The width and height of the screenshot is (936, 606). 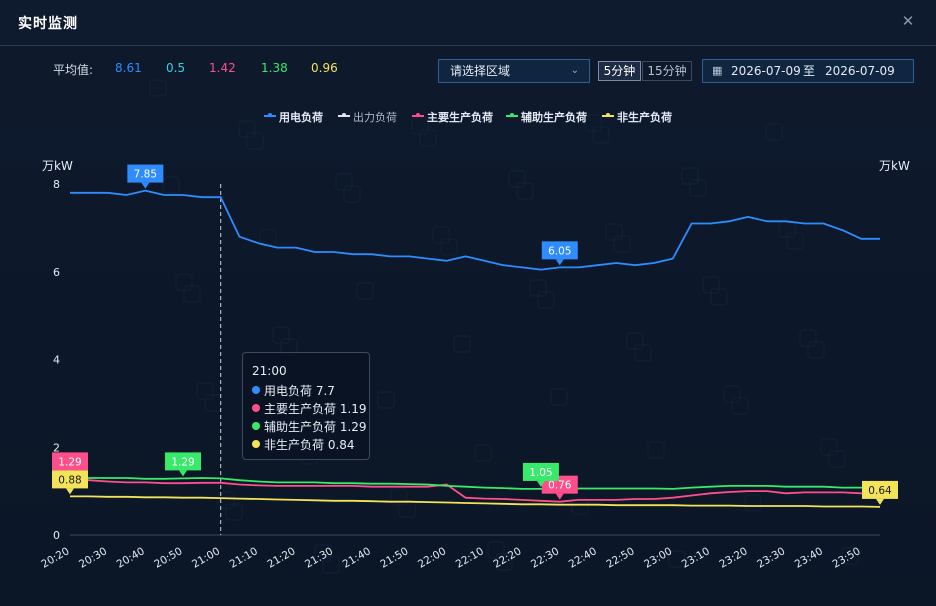 I want to click on data-label-text: 0.64, so click(x=880, y=491).